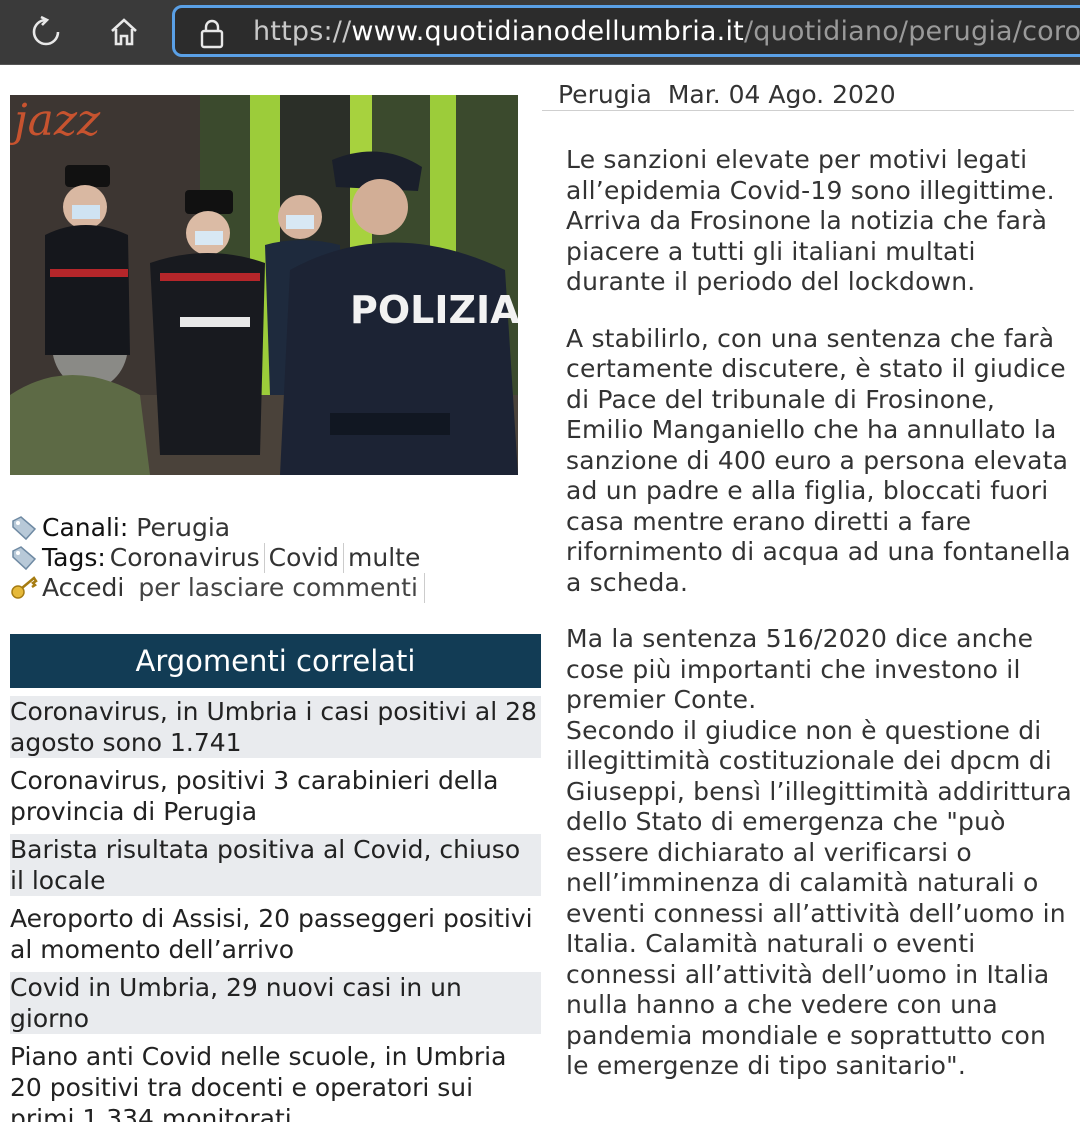  Describe the element at coordinates (74, 557) in the screenshot. I see `tags-label: Tags:` at that location.